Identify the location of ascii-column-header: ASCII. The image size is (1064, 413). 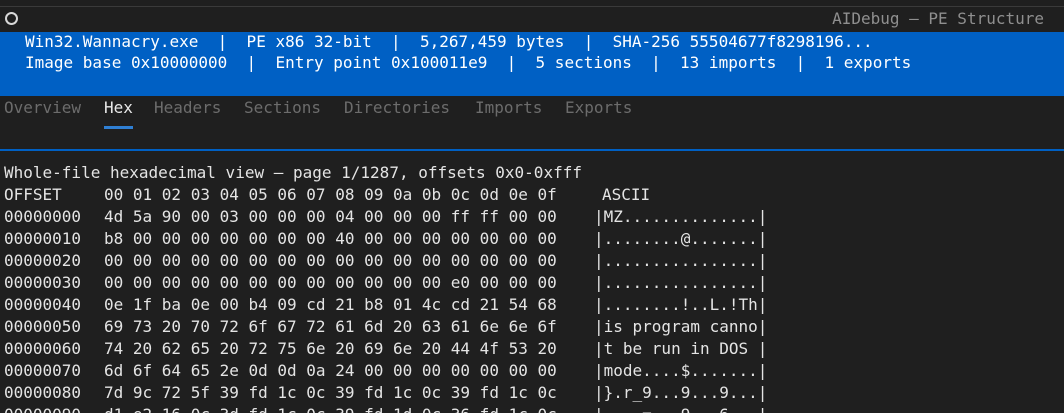
(626, 194).